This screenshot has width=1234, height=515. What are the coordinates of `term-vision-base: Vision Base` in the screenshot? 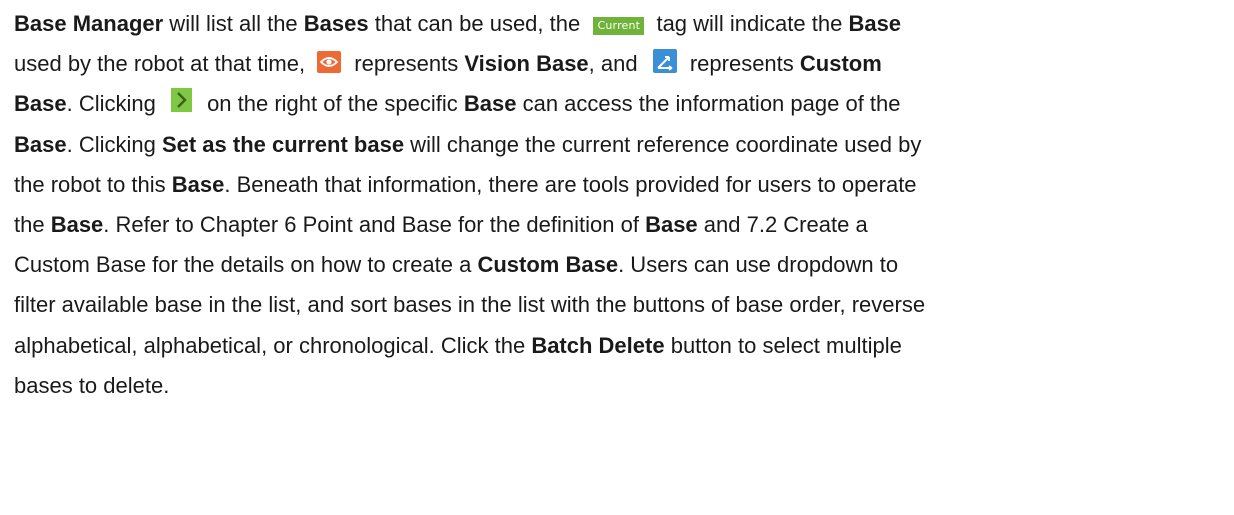 It's located at (526, 64).